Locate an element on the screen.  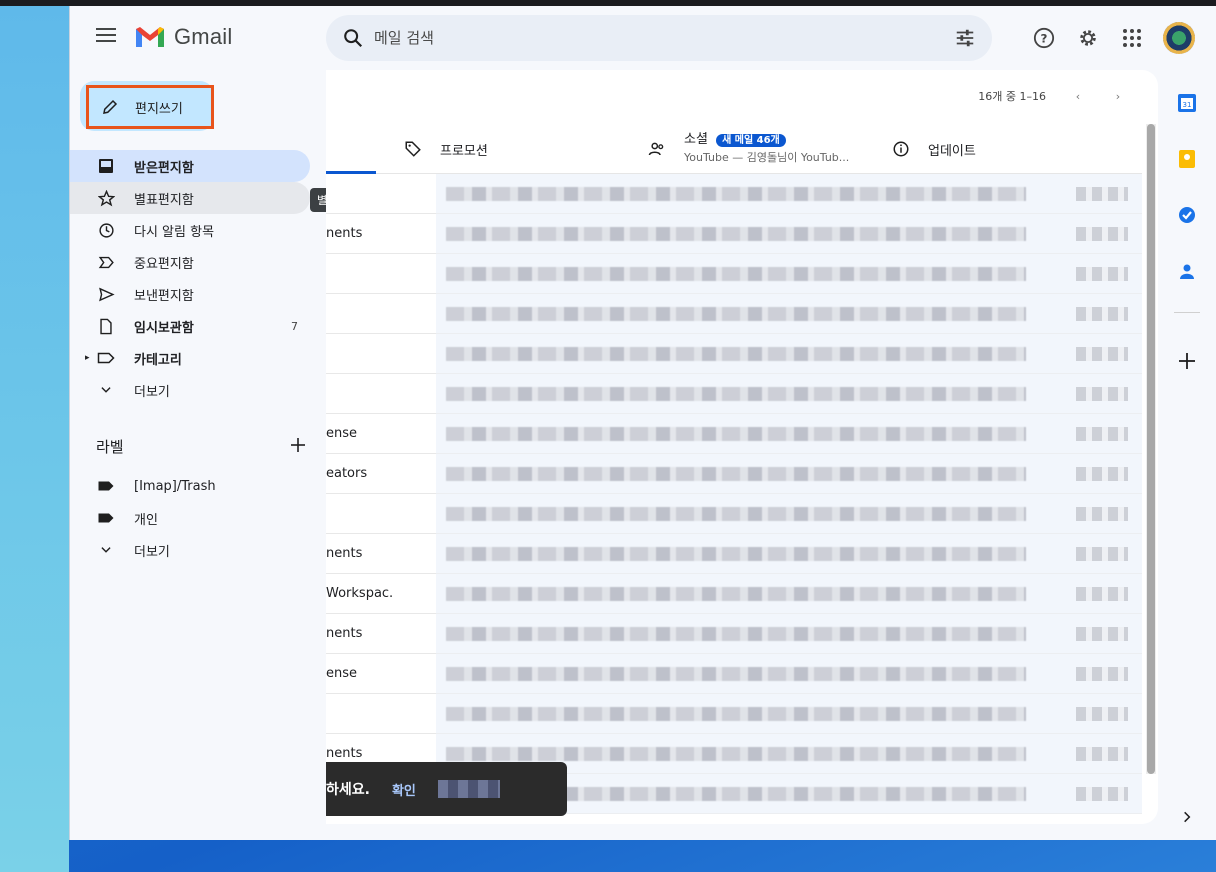
search-input is located at coordinates (664, 38).